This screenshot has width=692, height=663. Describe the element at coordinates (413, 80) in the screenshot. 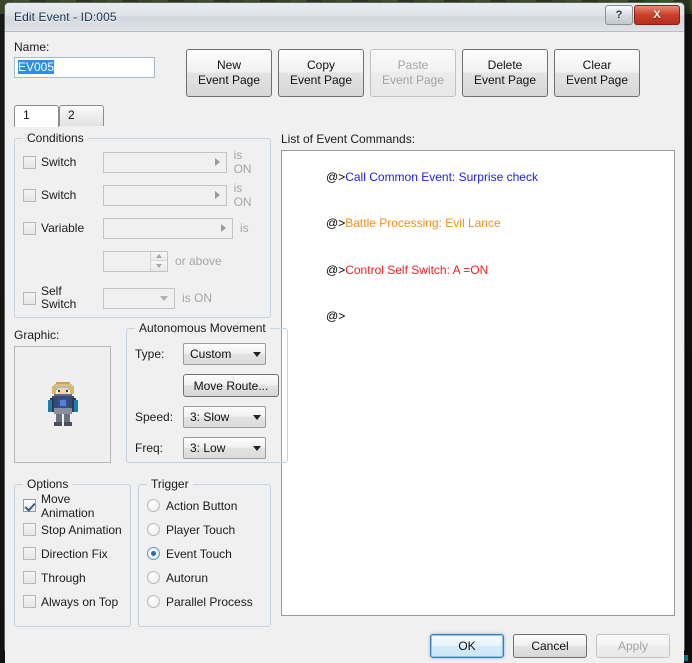

I see `paste-event-page-line2: Event Page` at that location.